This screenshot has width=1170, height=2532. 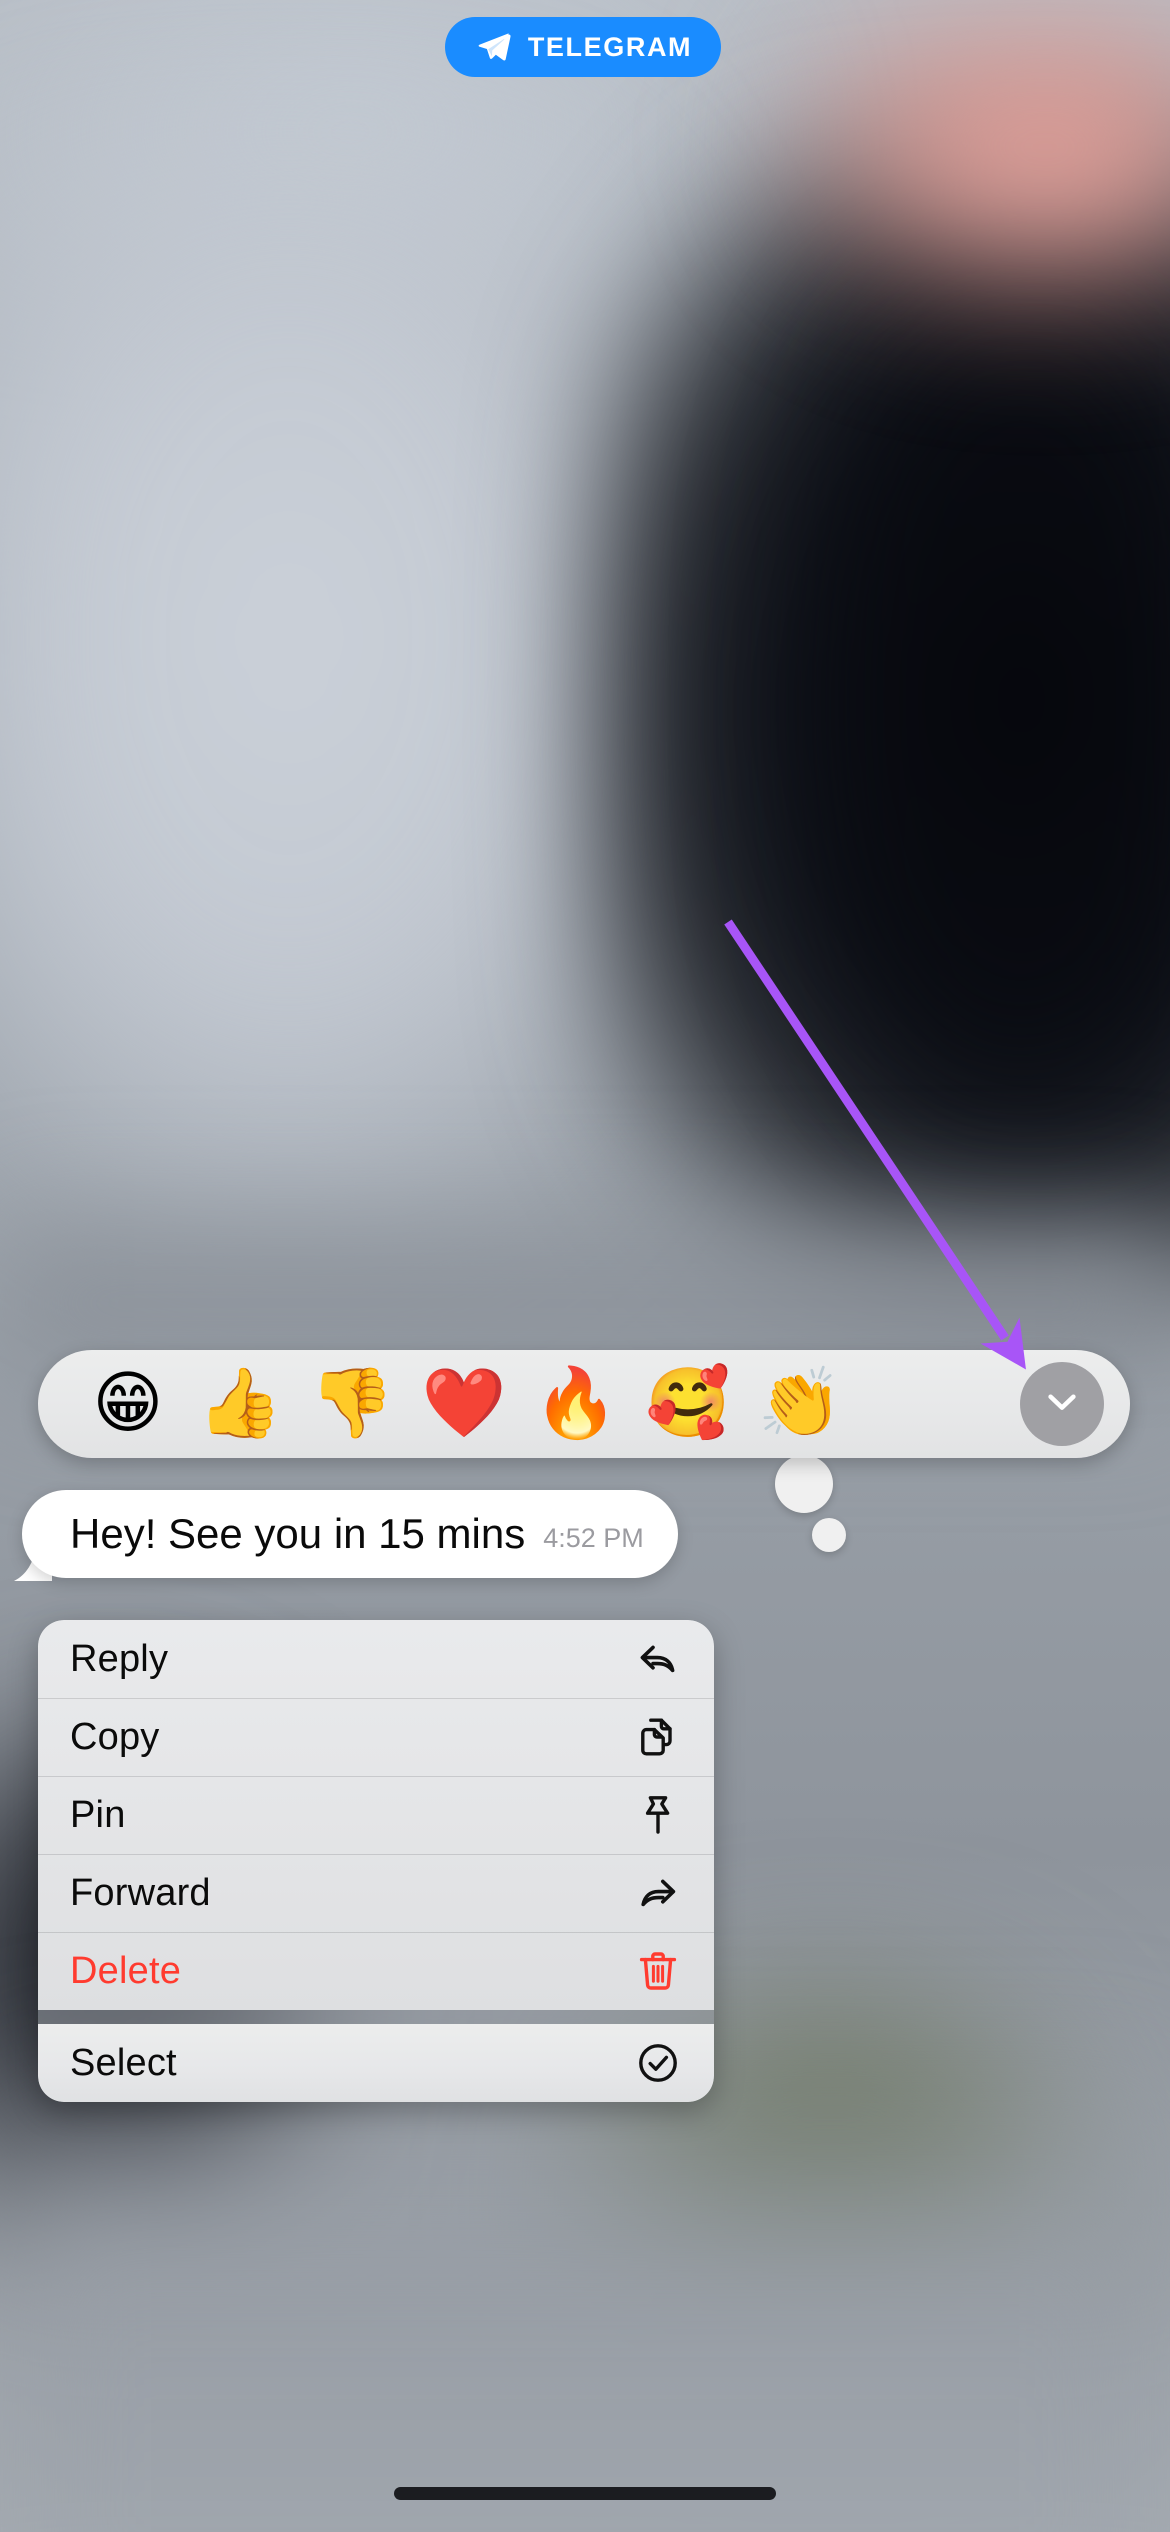 I want to click on menu-group-2: Select, so click(x=376, y=2063).